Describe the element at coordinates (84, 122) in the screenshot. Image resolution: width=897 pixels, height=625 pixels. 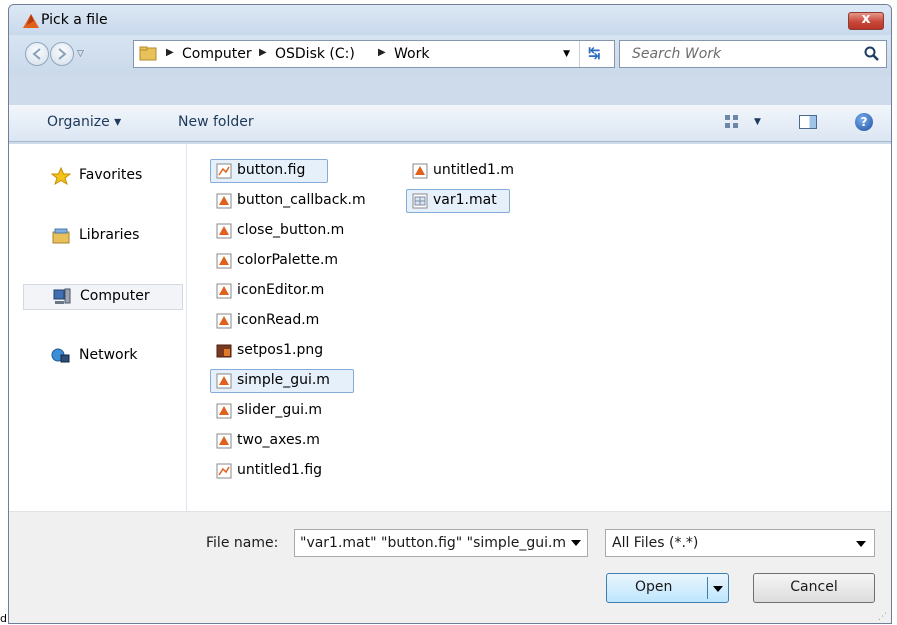
I see `organize-button: Organize ▾` at that location.